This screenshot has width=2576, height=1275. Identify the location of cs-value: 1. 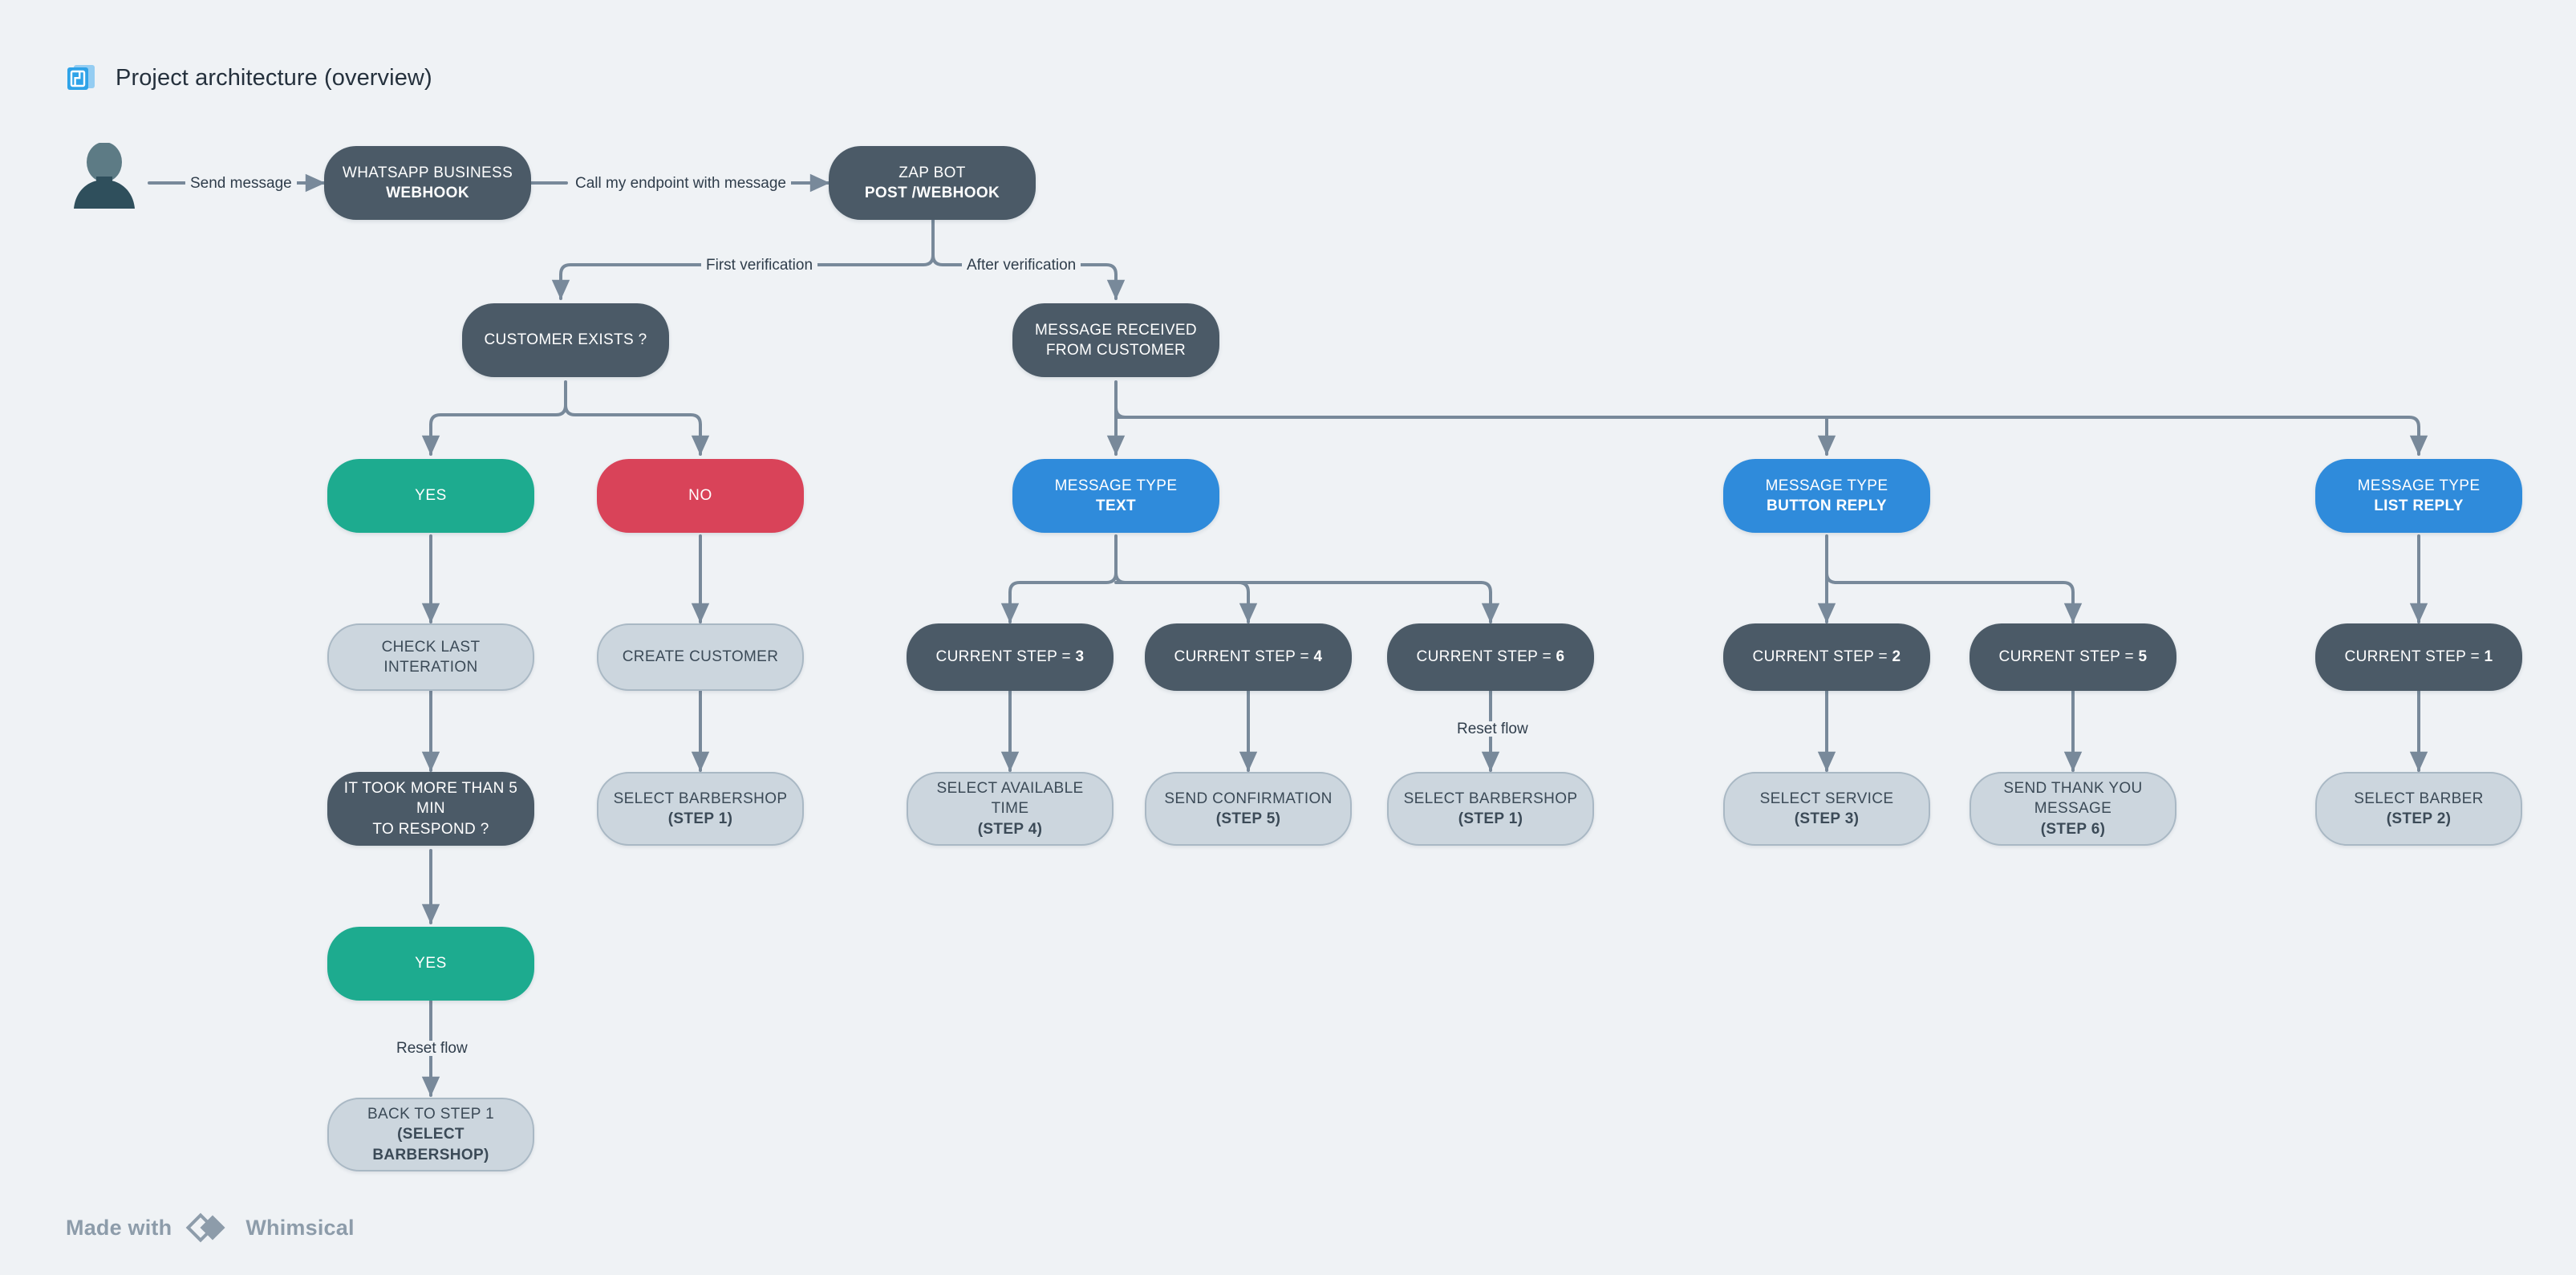
(2488, 657).